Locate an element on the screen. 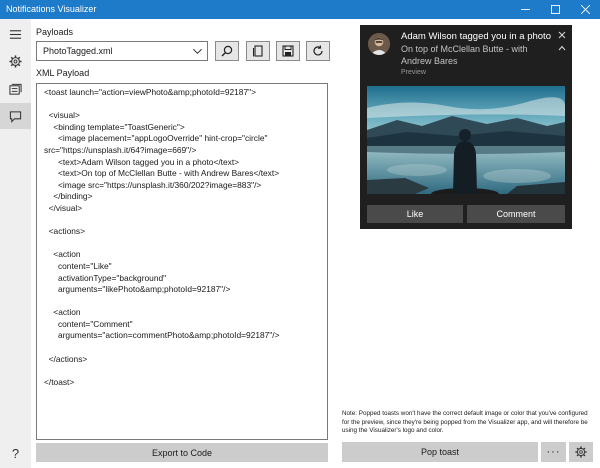 The image size is (600, 468). payload-select-value: PhotoTagged.xml is located at coordinates (78, 51).